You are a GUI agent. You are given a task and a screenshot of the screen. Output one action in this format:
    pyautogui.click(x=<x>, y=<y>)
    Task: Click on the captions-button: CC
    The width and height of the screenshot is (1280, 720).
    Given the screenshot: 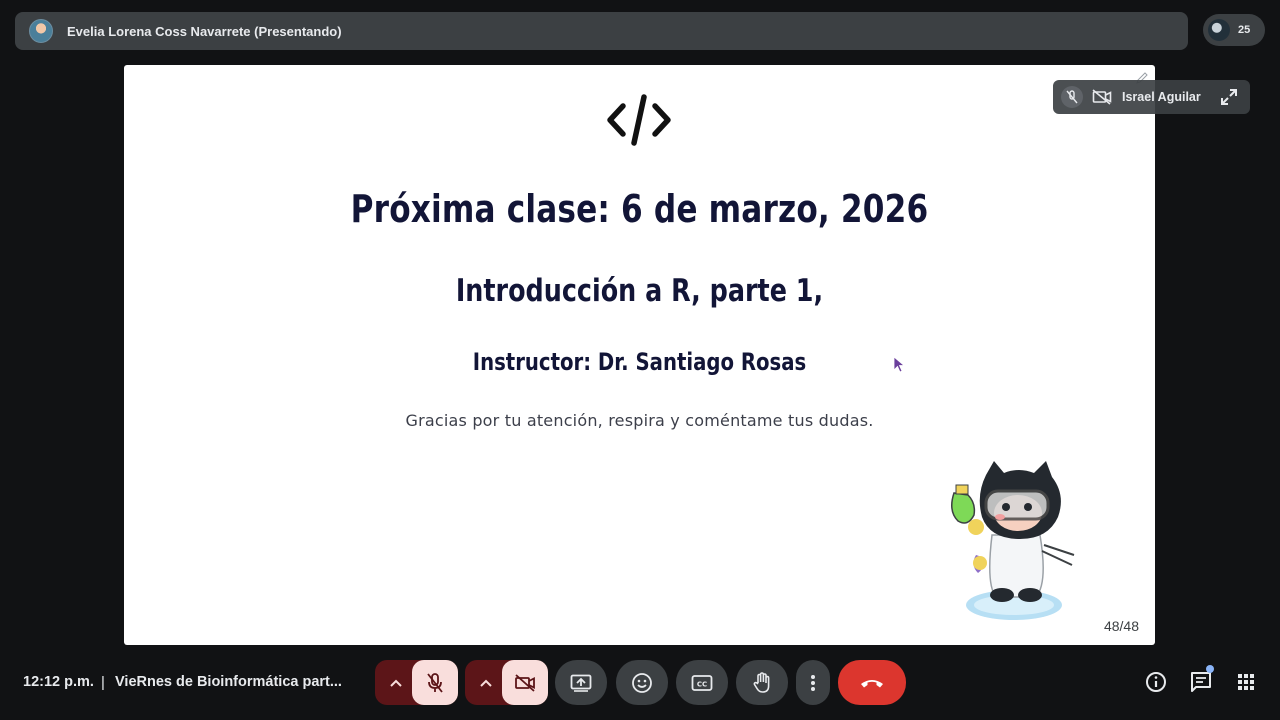 What is the action you would take?
    pyautogui.click(x=702, y=682)
    